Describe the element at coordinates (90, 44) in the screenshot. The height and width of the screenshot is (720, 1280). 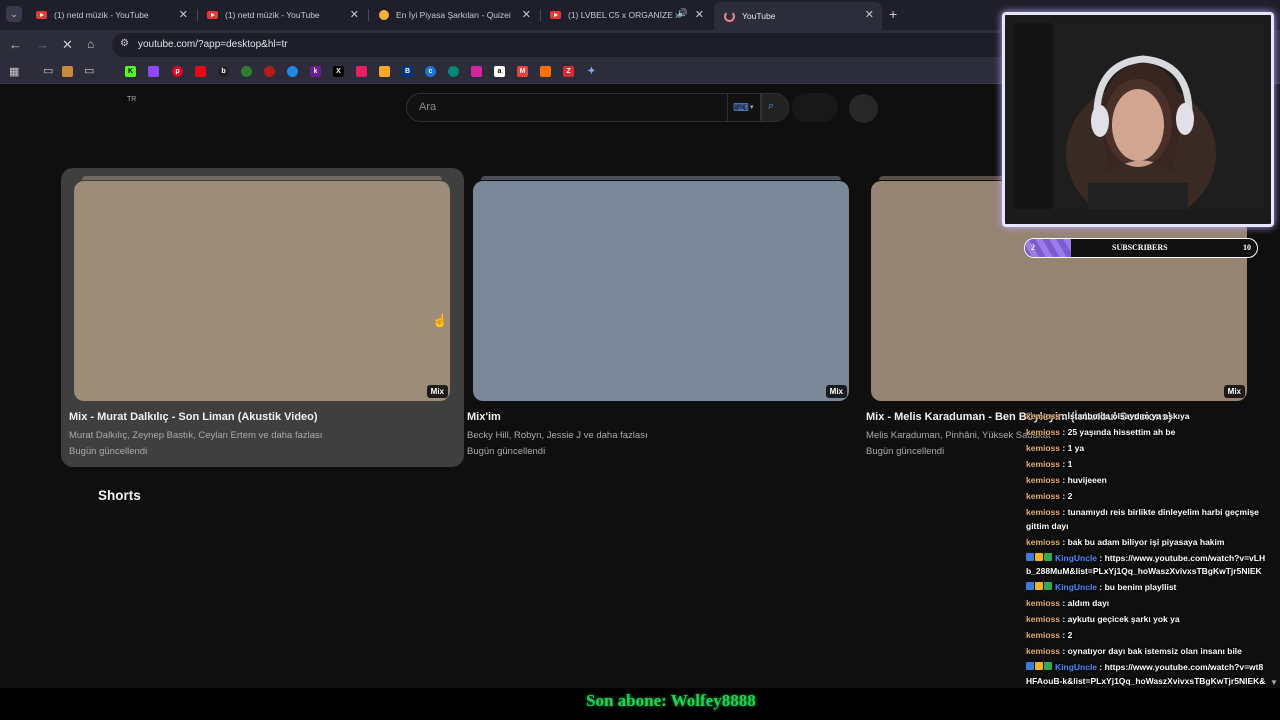
I see `home-icon: ⌂` at that location.